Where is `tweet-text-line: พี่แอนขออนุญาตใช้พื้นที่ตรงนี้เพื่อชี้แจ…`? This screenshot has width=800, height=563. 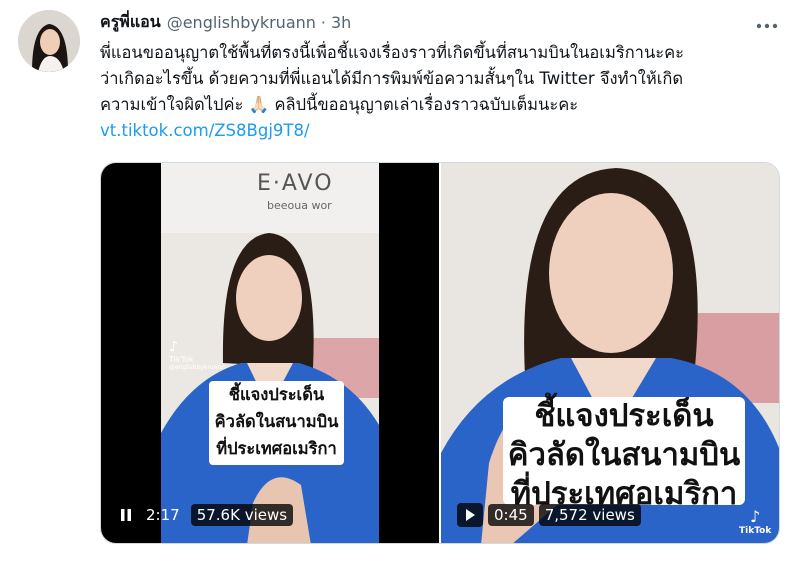
tweet-text-line: พี่แอนขออนุญาตใช้พื้นที่ตรงนี้เพื่อชี้แจ… is located at coordinates (392, 52).